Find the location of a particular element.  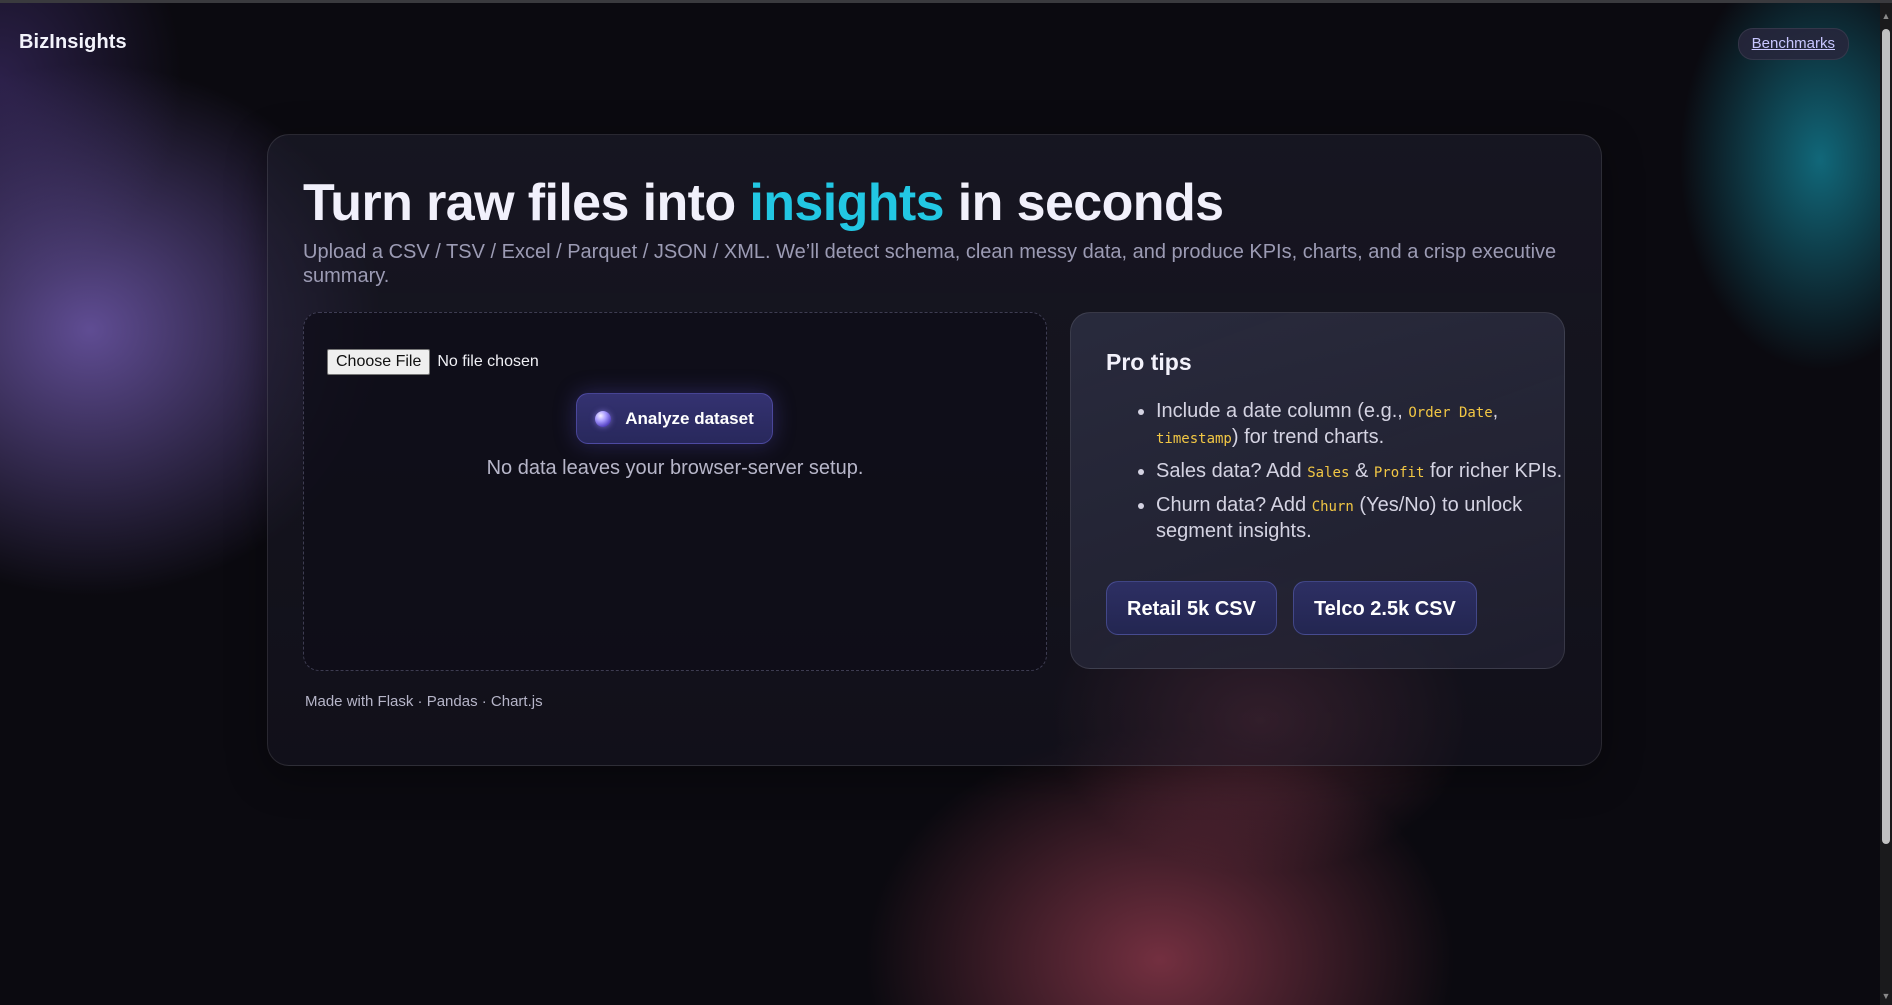

benchmarks-link: Benchmarks is located at coordinates (1793, 44).